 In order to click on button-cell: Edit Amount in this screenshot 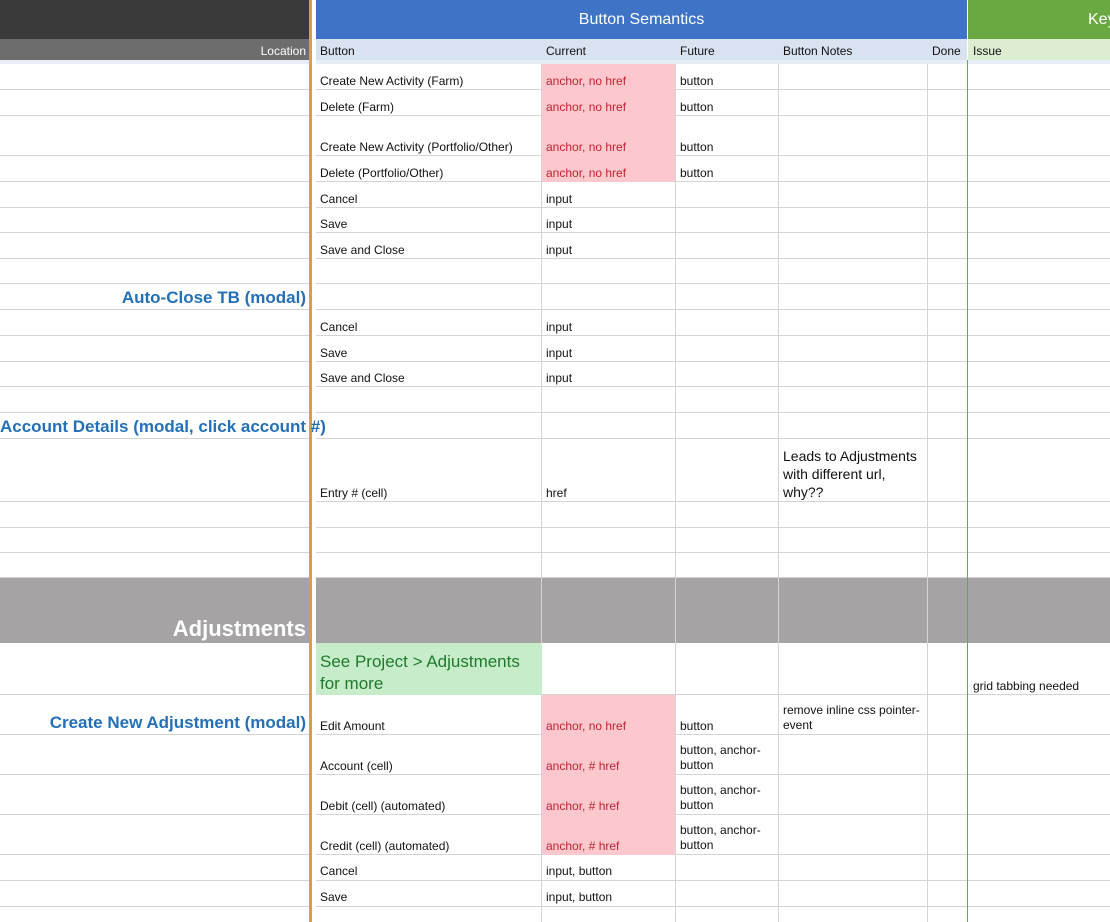, I will do `click(352, 726)`.